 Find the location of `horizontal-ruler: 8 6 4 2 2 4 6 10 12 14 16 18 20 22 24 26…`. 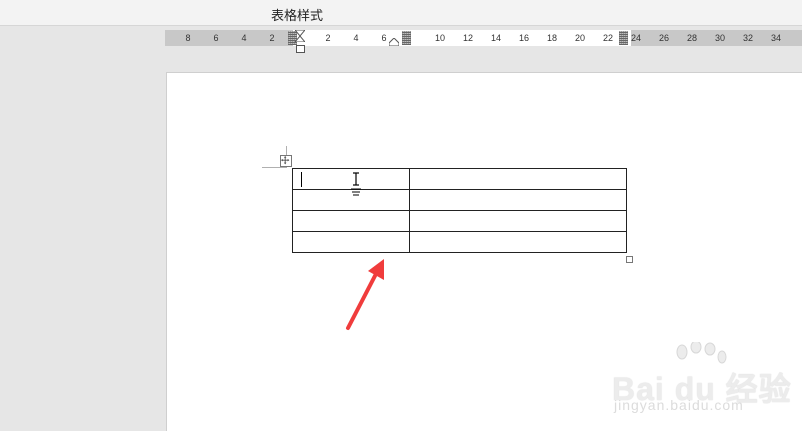

horizontal-ruler: 8 6 4 2 2 4 6 10 12 14 16 18 20 22 24 26… is located at coordinates (483, 38).